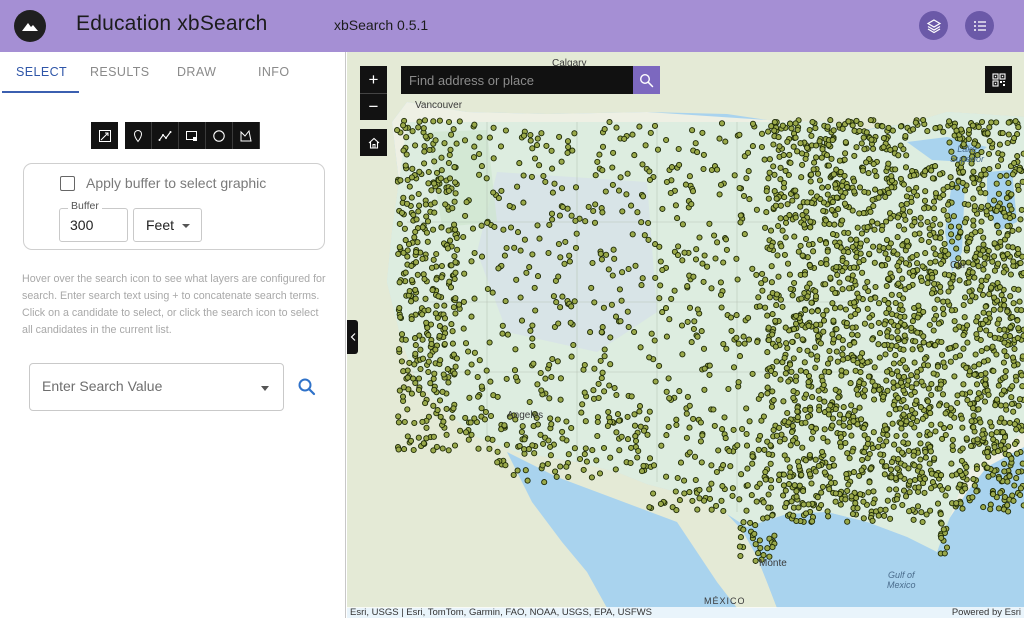  What do you see at coordinates (979, 25) in the screenshot?
I see `legend-button` at bounding box center [979, 25].